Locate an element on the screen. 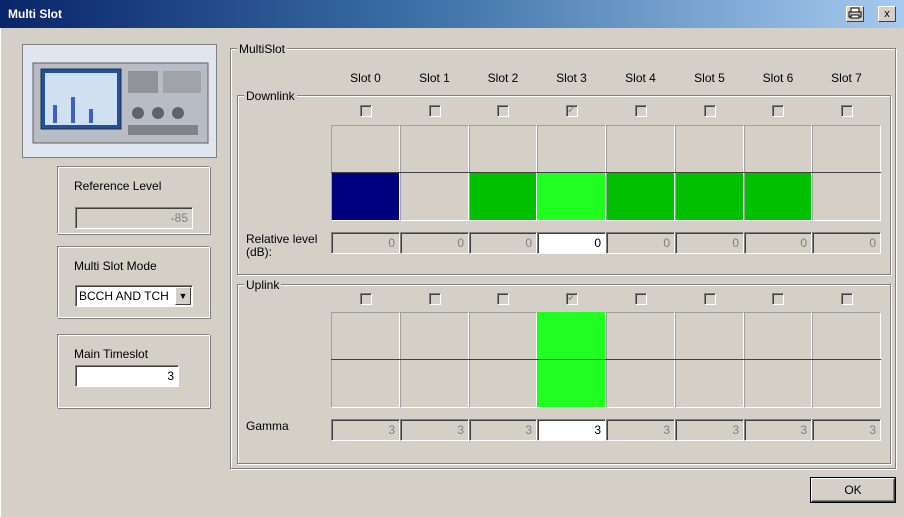 The image size is (904, 517). downlink-slot-2-level-bar is located at coordinates (503, 196).